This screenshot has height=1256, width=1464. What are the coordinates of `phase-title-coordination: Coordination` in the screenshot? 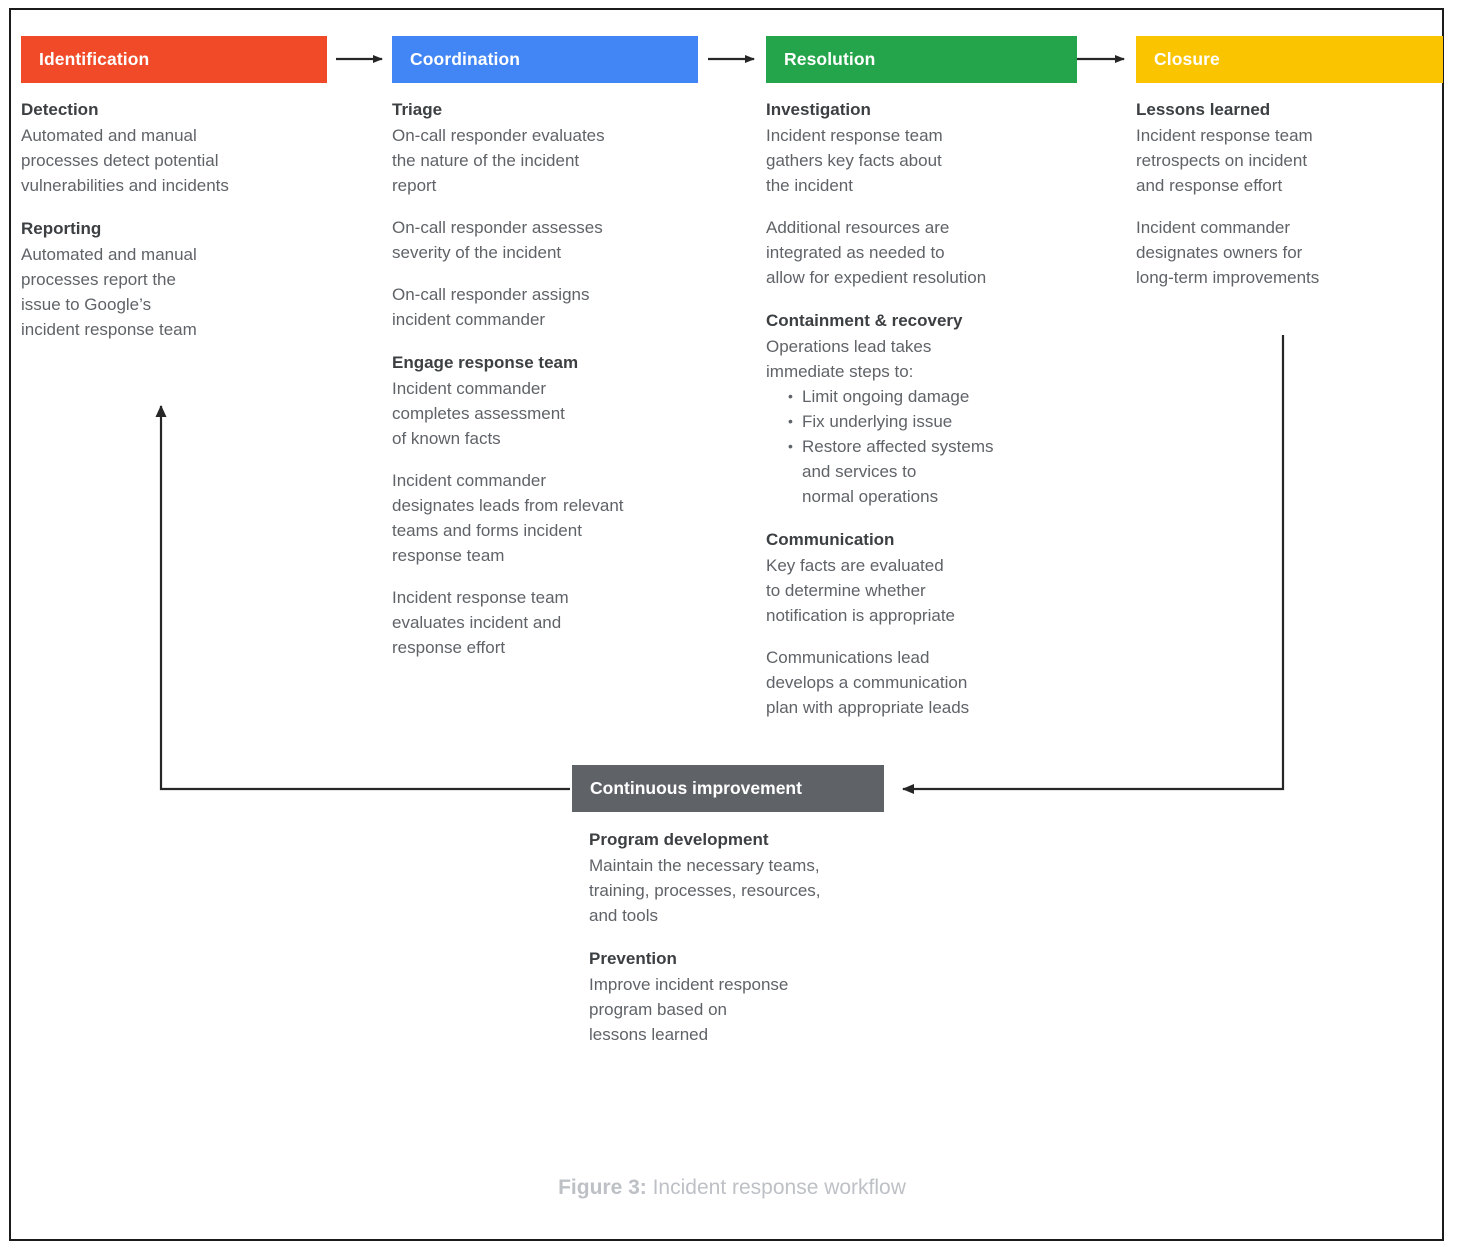 It's located at (465, 59).